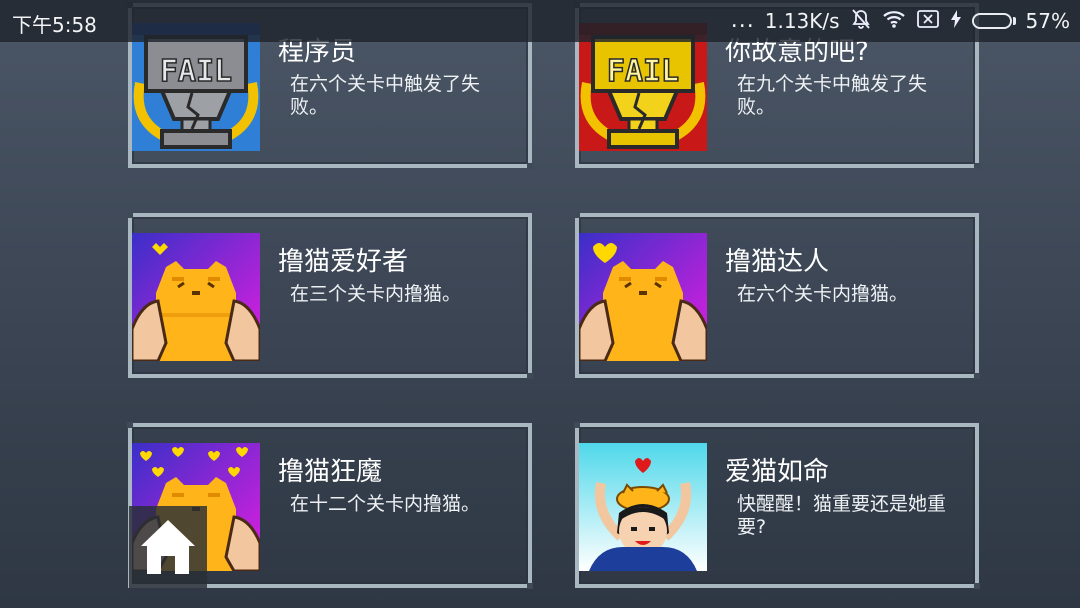 This screenshot has width=1080, height=608. Describe the element at coordinates (956, 21) in the screenshot. I see `charging-bolt-icon` at that location.